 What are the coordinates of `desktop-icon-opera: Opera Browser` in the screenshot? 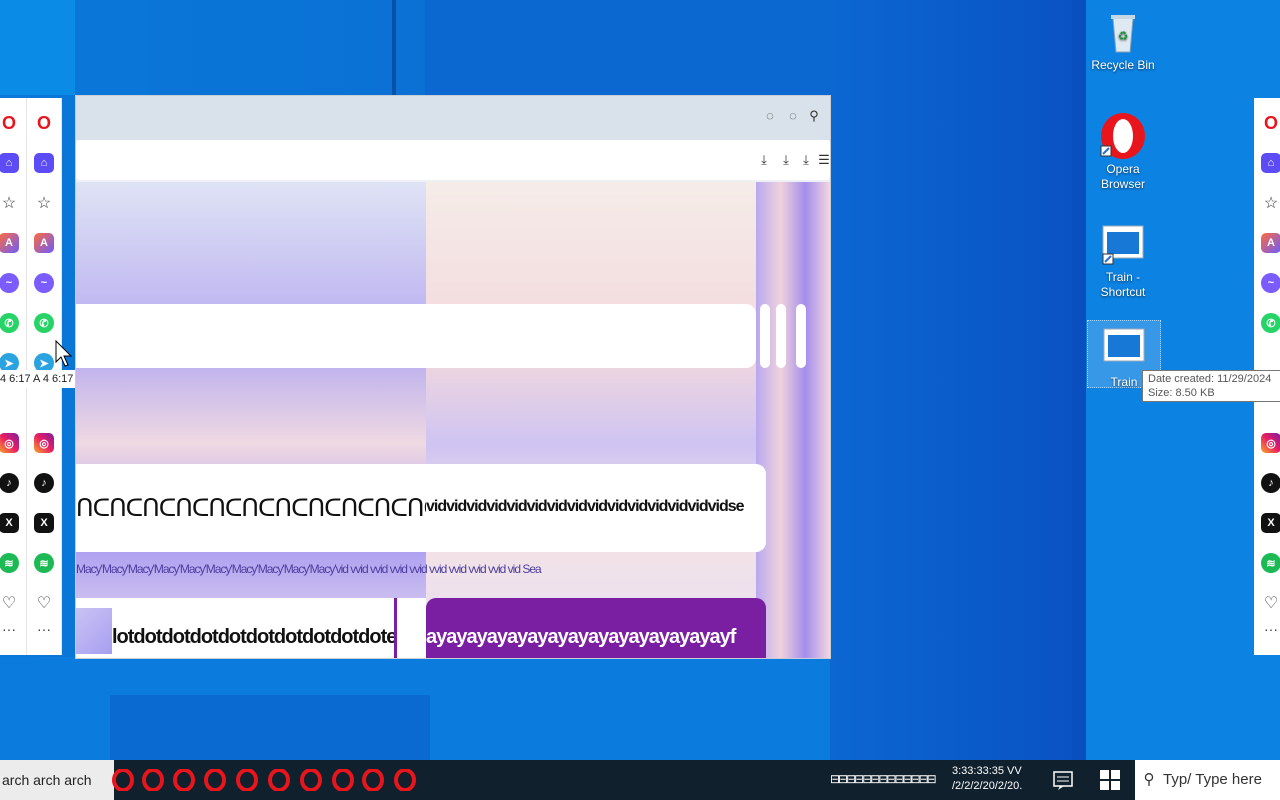 It's located at (1123, 152).